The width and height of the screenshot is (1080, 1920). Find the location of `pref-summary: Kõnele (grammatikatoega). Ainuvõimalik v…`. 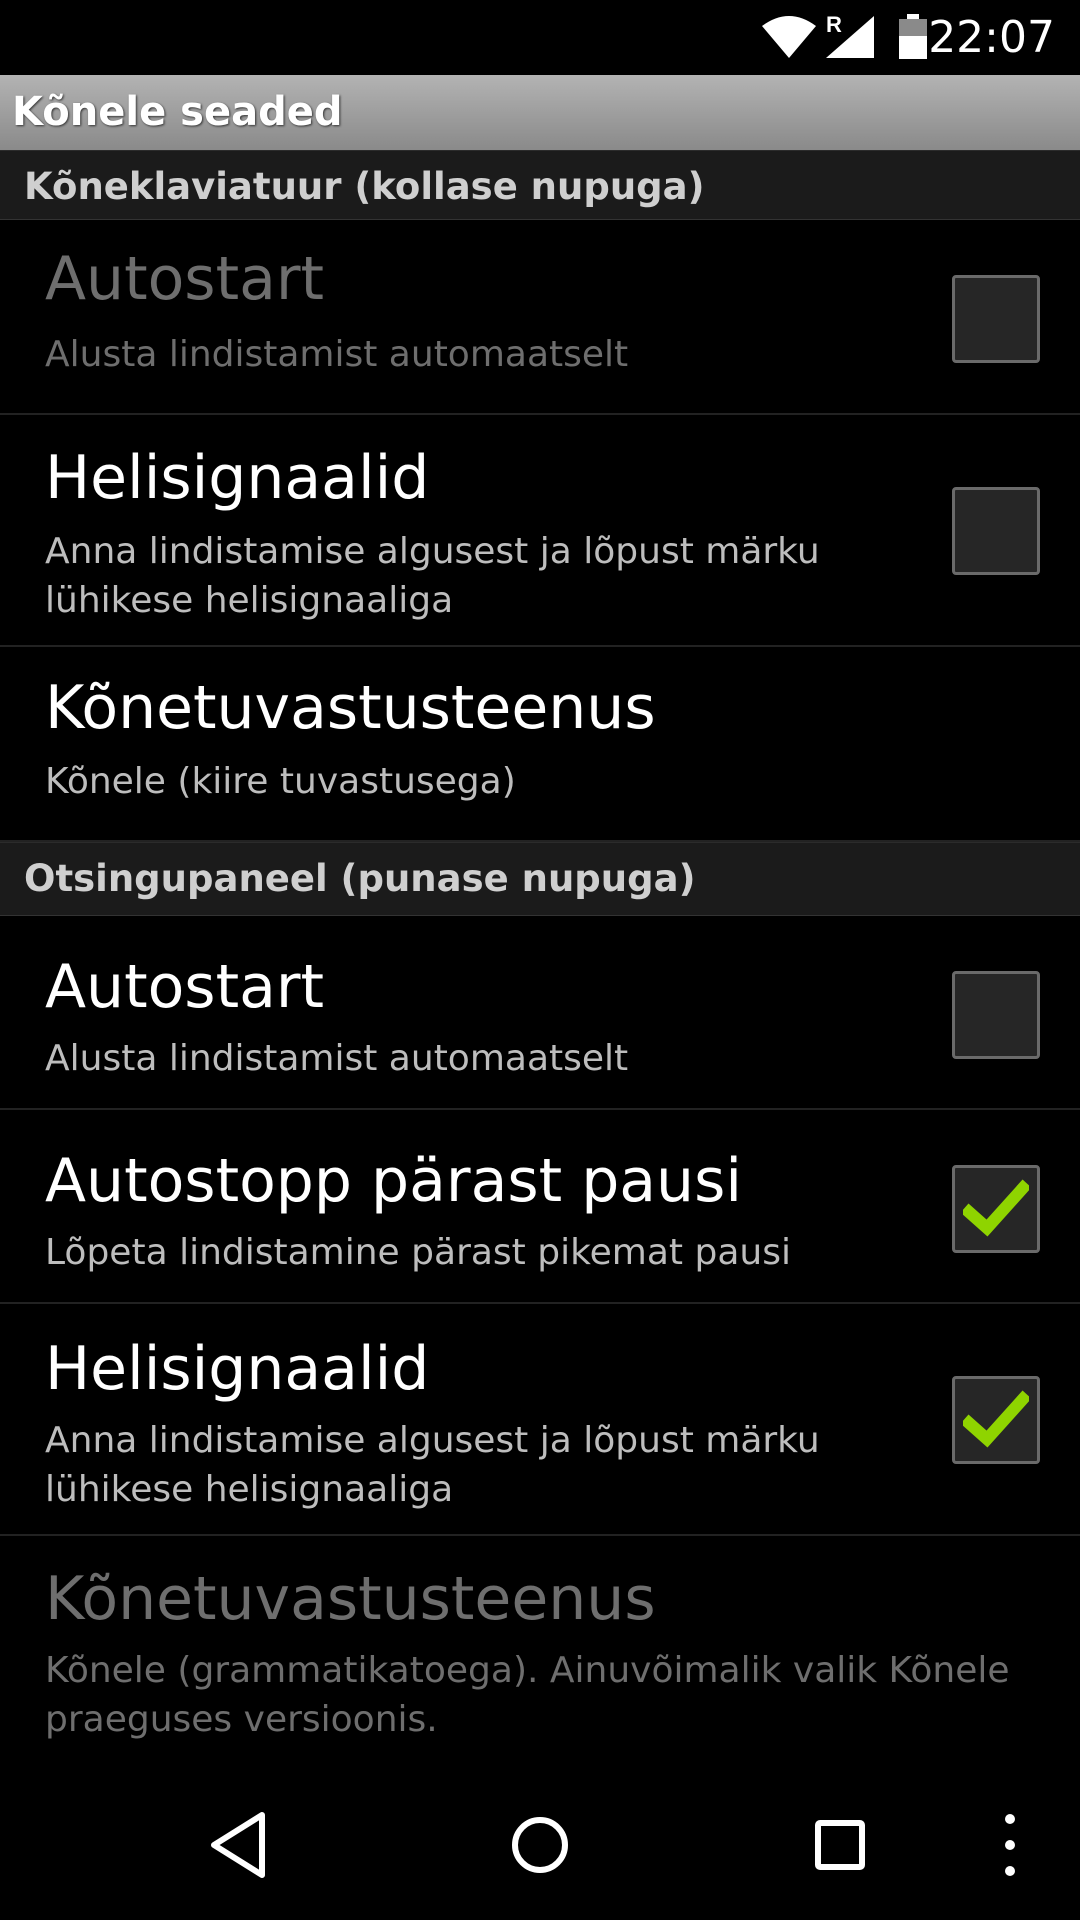

pref-summary: Kõnele (grammatikatoega). Ainuvõimalik v… is located at coordinates (527, 1695).